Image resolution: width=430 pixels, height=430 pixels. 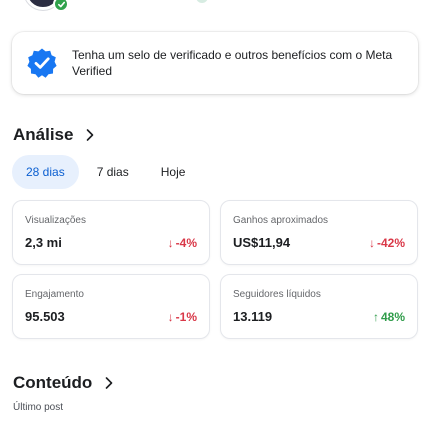 What do you see at coordinates (38, 407) in the screenshot?
I see `content-subtitle: Último post` at bounding box center [38, 407].